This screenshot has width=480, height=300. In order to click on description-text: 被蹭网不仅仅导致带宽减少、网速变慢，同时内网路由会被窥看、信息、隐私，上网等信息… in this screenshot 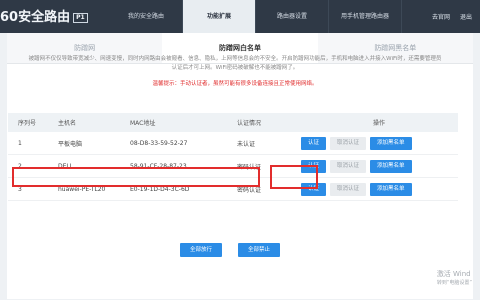, I will do `click(235, 63)`.